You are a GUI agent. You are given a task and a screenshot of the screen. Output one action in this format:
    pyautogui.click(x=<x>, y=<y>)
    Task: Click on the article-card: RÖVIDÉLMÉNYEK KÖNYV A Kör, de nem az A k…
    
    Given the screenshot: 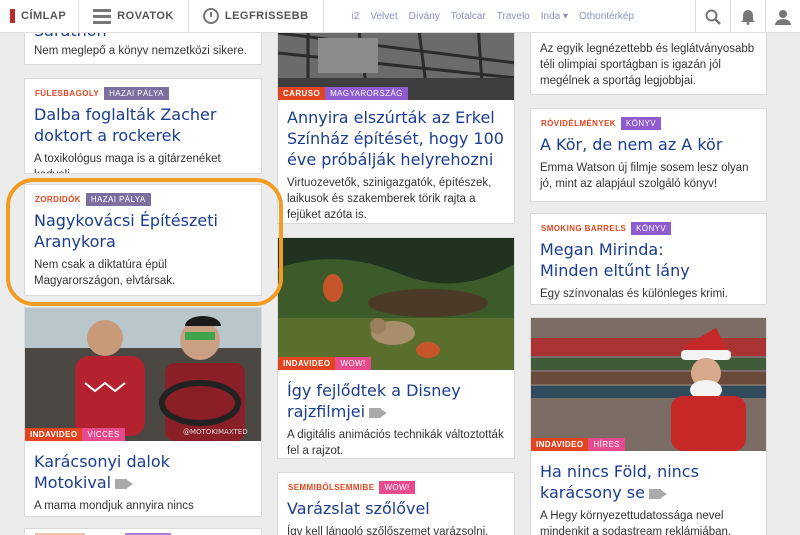 What is the action you would take?
    pyautogui.click(x=648, y=155)
    